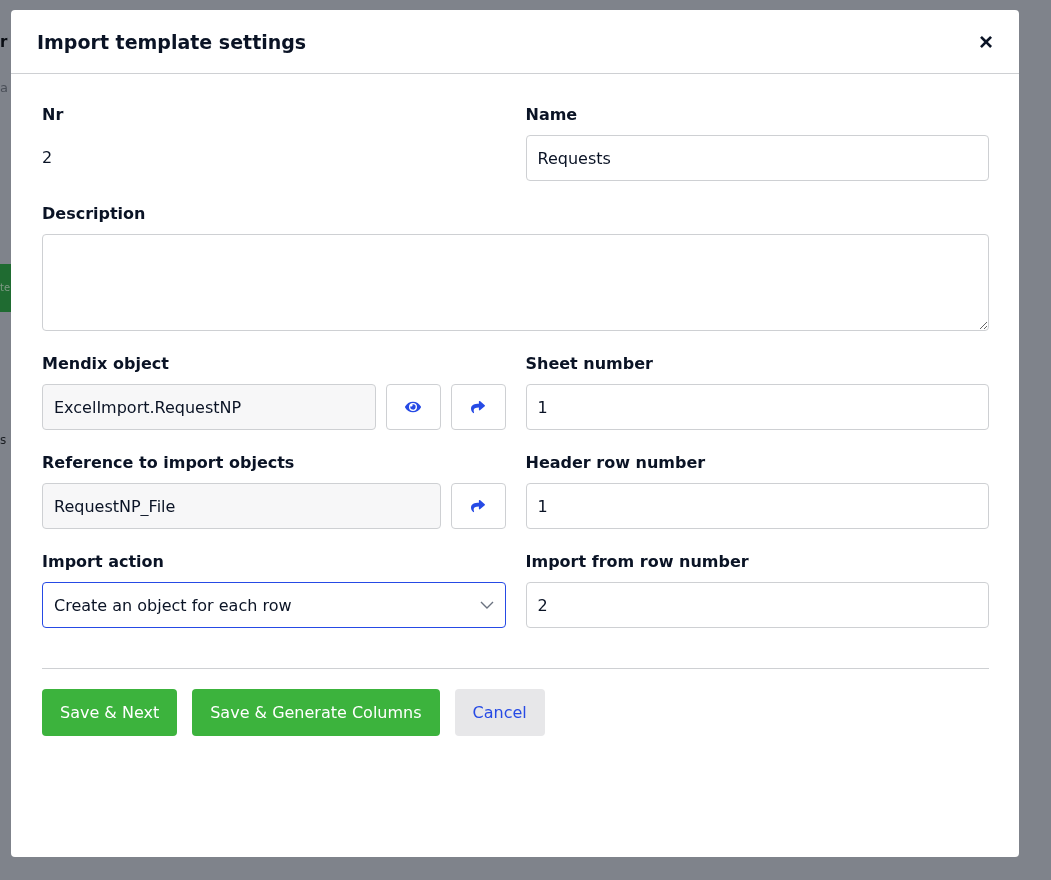 This screenshot has height=880, width=1051. What do you see at coordinates (637, 562) in the screenshot?
I see `field-label: Import from row number` at bounding box center [637, 562].